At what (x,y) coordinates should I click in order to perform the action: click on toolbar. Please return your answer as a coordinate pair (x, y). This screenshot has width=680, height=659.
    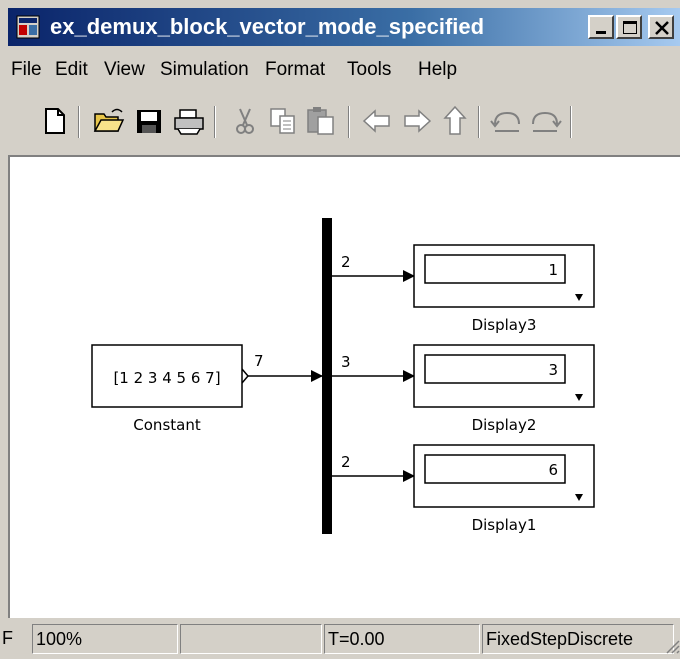
    Looking at the image, I should click on (344, 123).